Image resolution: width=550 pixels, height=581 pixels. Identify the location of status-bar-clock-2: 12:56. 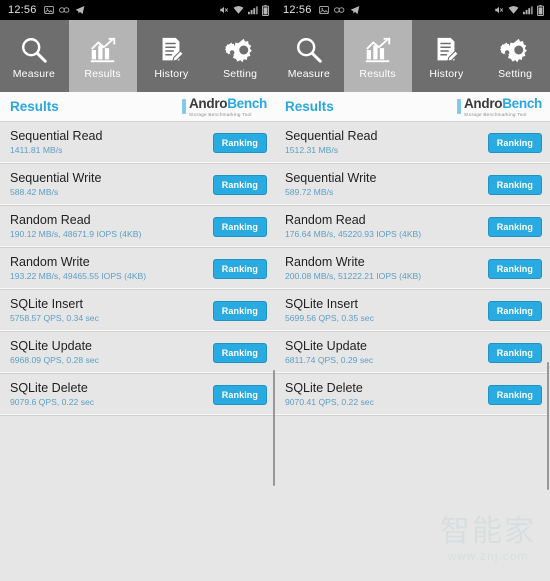
(297, 10).